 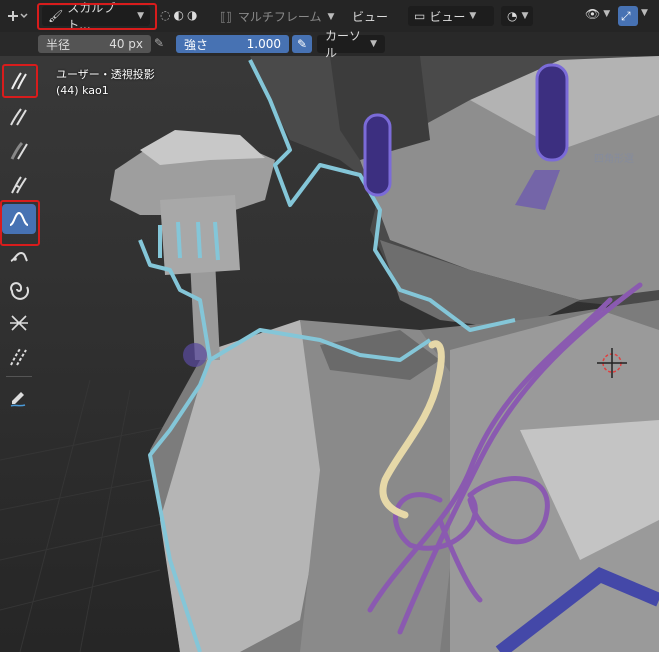 I want to click on strength-pressure-icon: ✎, so click(x=302, y=44).